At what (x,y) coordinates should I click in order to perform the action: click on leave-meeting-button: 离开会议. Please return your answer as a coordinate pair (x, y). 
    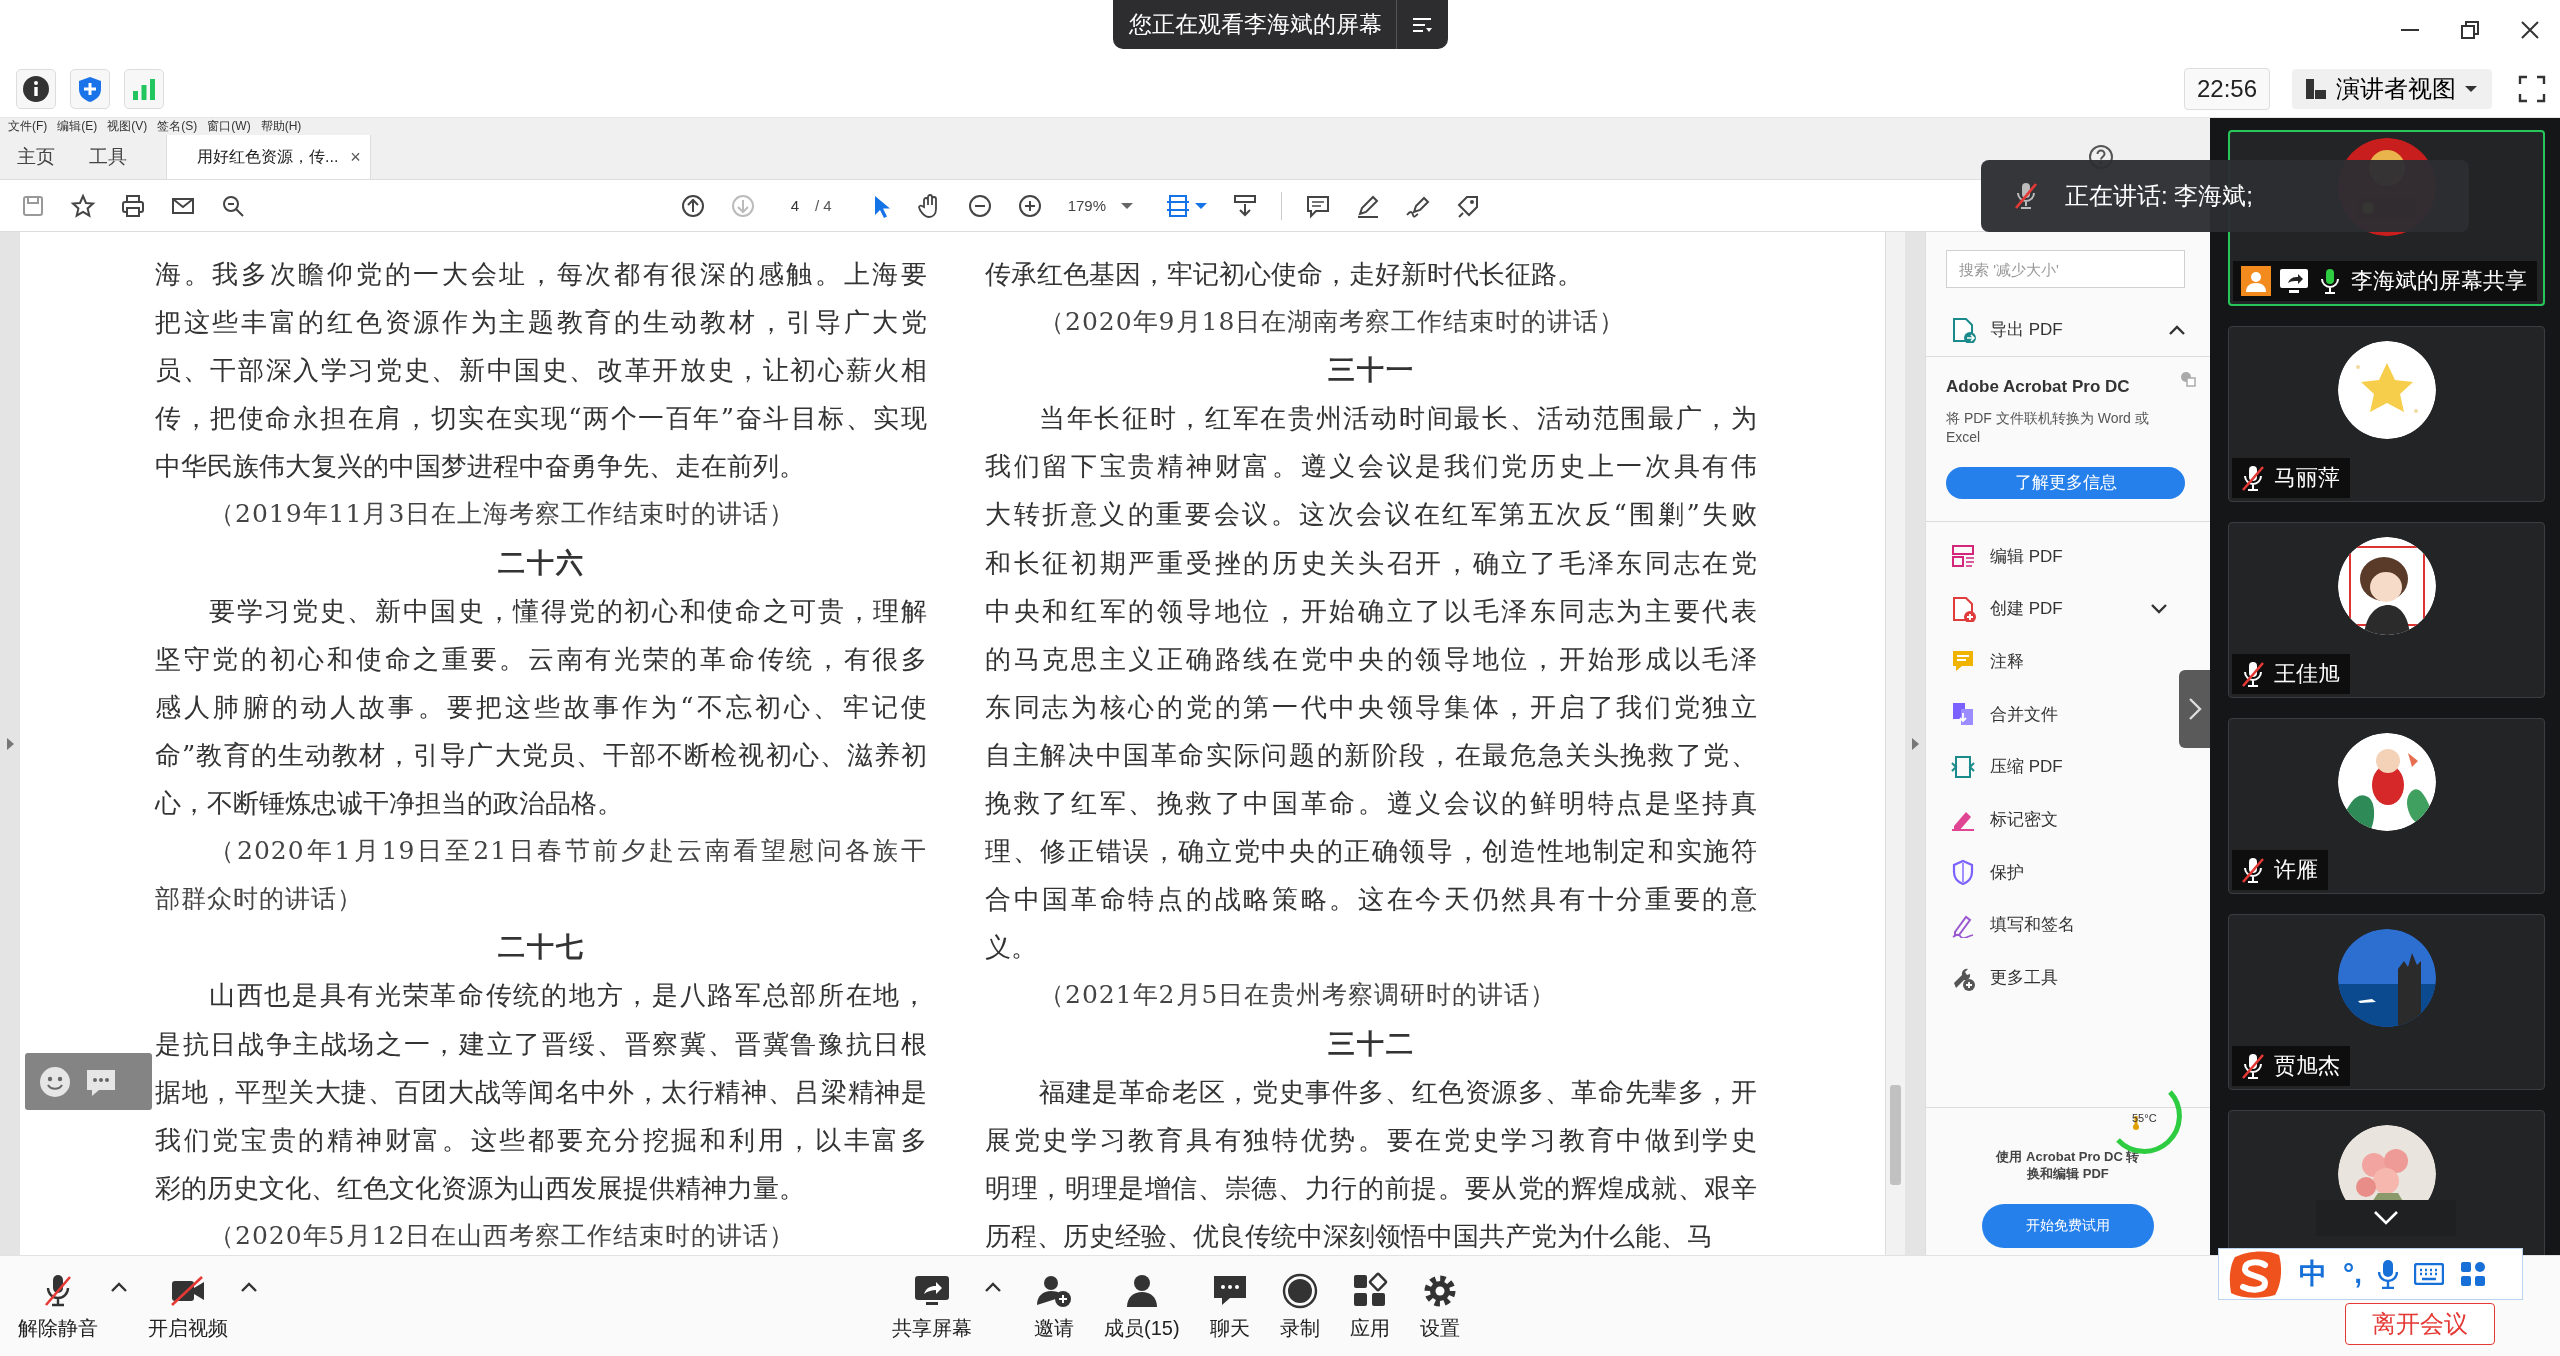
    Looking at the image, I should click on (2420, 1324).